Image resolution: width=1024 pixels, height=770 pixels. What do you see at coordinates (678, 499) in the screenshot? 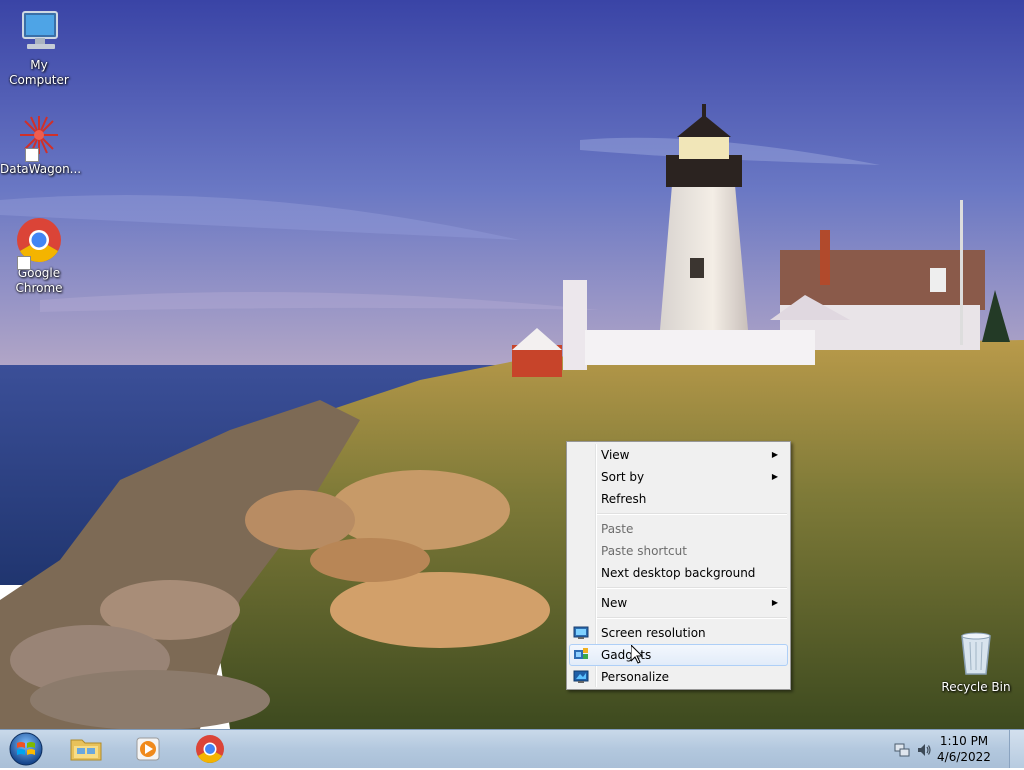
I see `menu-item-refresh: Refresh` at bounding box center [678, 499].